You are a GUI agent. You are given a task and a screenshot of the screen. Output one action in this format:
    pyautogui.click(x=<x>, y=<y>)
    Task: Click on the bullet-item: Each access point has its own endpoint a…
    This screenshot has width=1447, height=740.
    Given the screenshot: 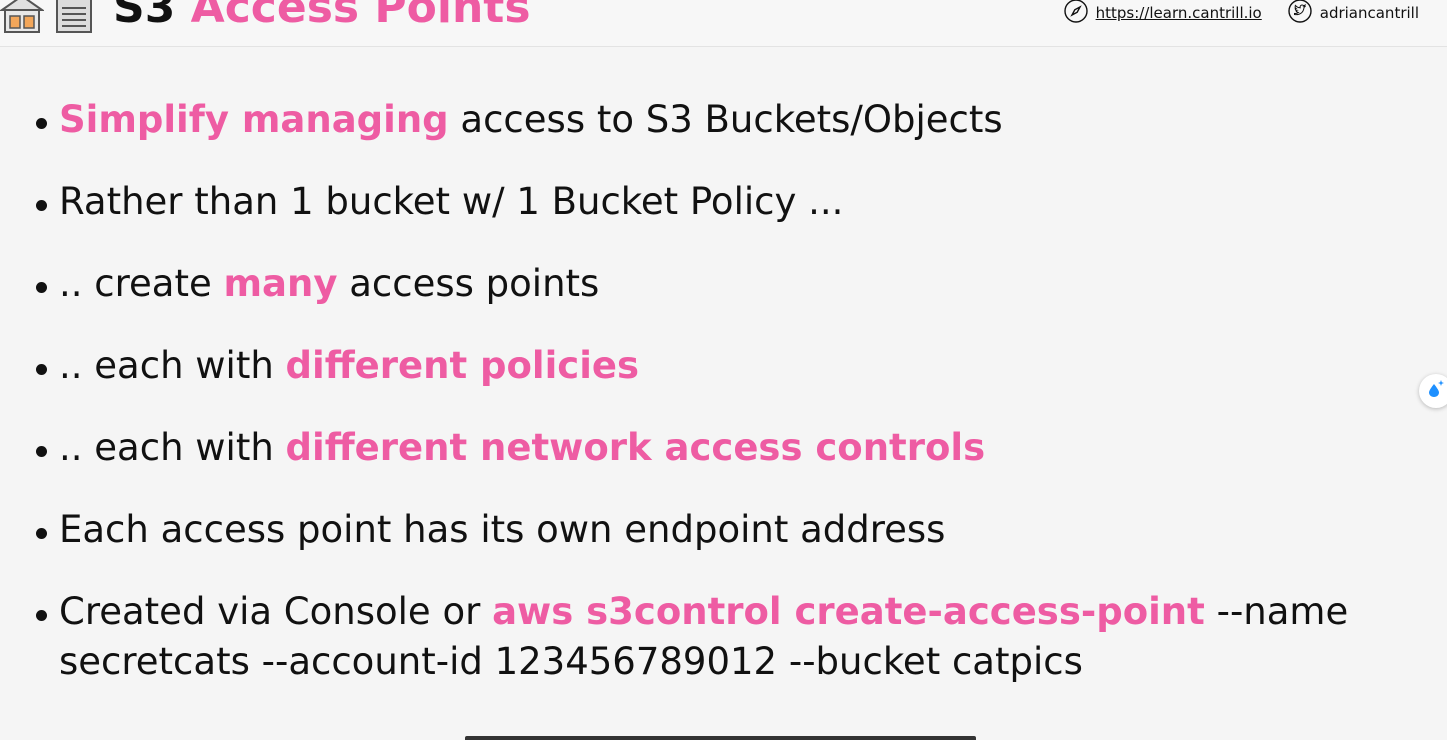 What is the action you would take?
    pyautogui.click(x=712, y=530)
    